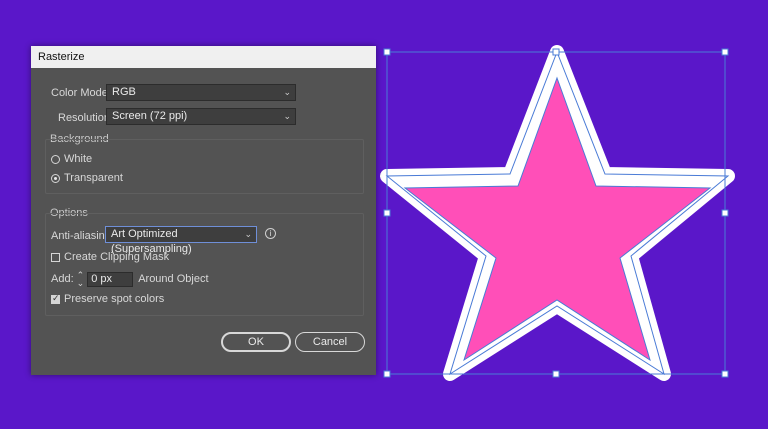 This screenshot has width=768, height=429. I want to click on create-clipping-mask-checkbox, so click(55, 257).